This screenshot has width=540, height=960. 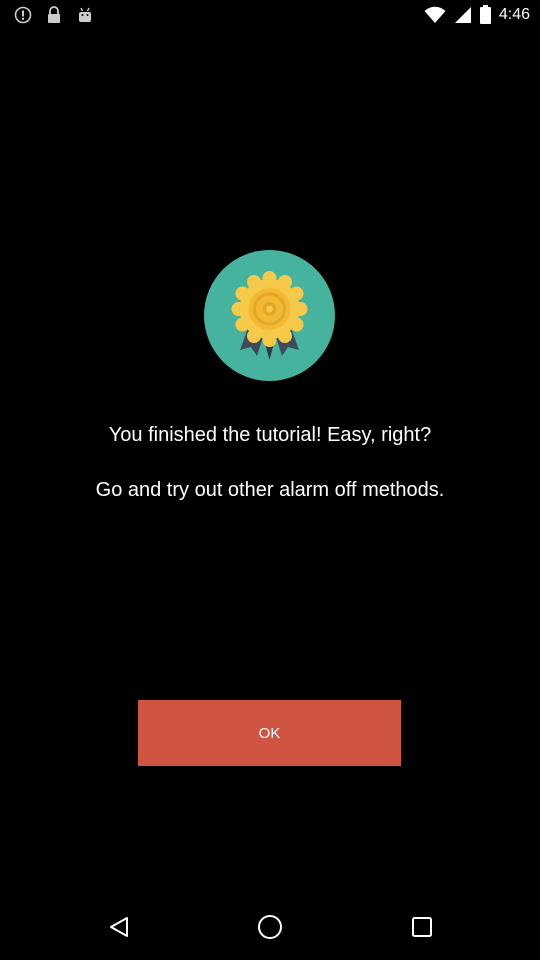 I want to click on home-button, so click(x=270, y=927).